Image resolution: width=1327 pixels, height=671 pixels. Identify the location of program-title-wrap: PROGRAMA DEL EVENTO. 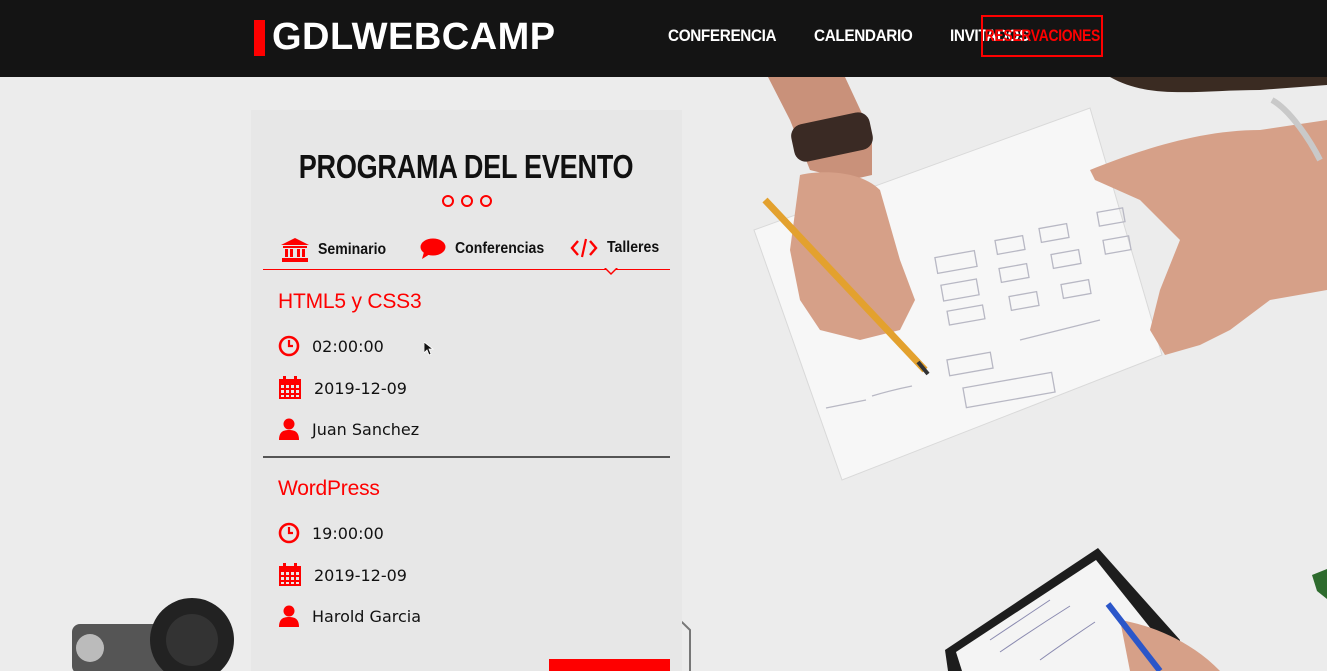
(466, 167).